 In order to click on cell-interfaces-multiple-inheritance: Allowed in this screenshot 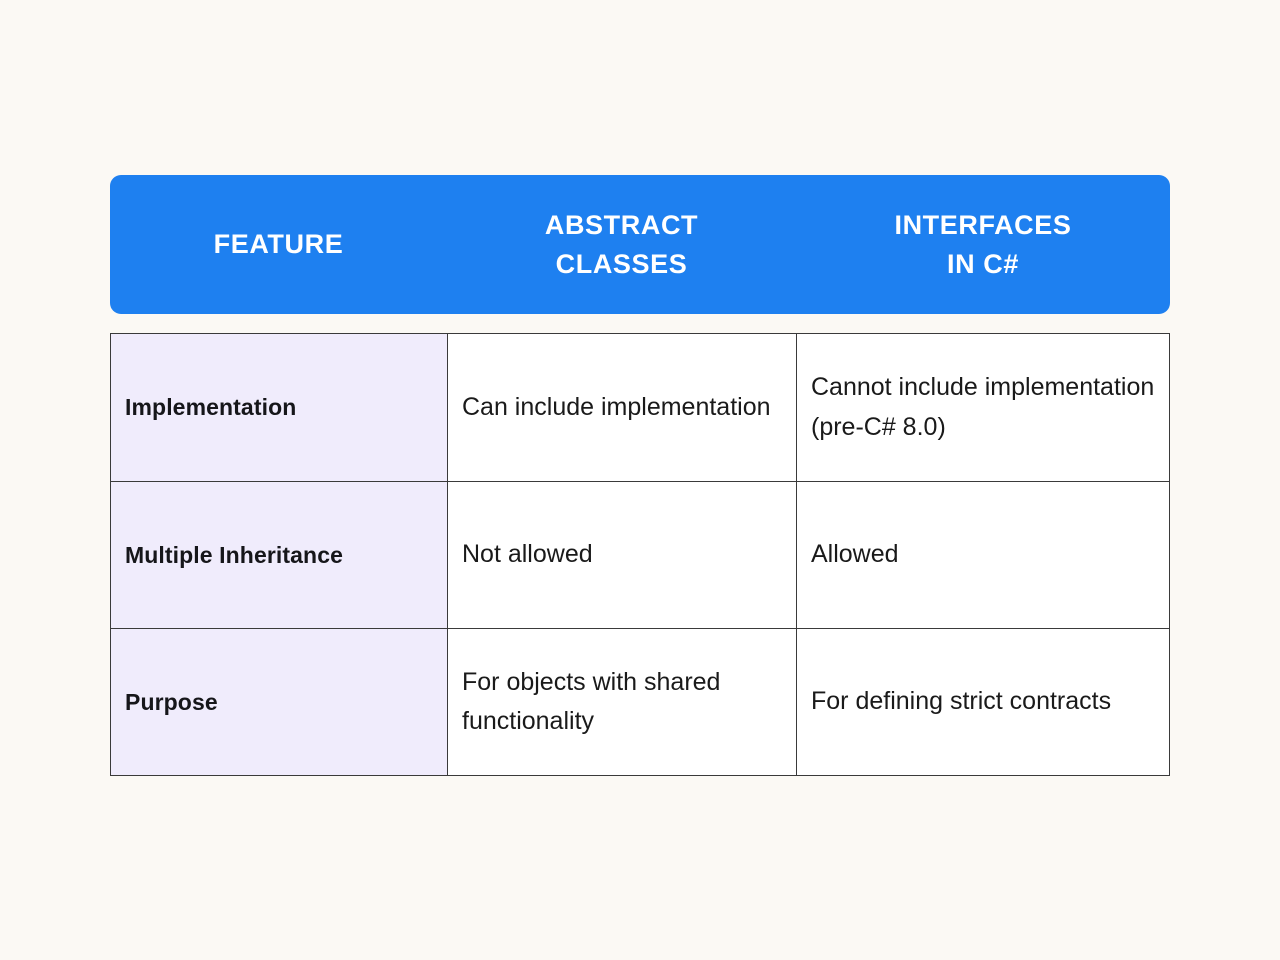, I will do `click(983, 554)`.